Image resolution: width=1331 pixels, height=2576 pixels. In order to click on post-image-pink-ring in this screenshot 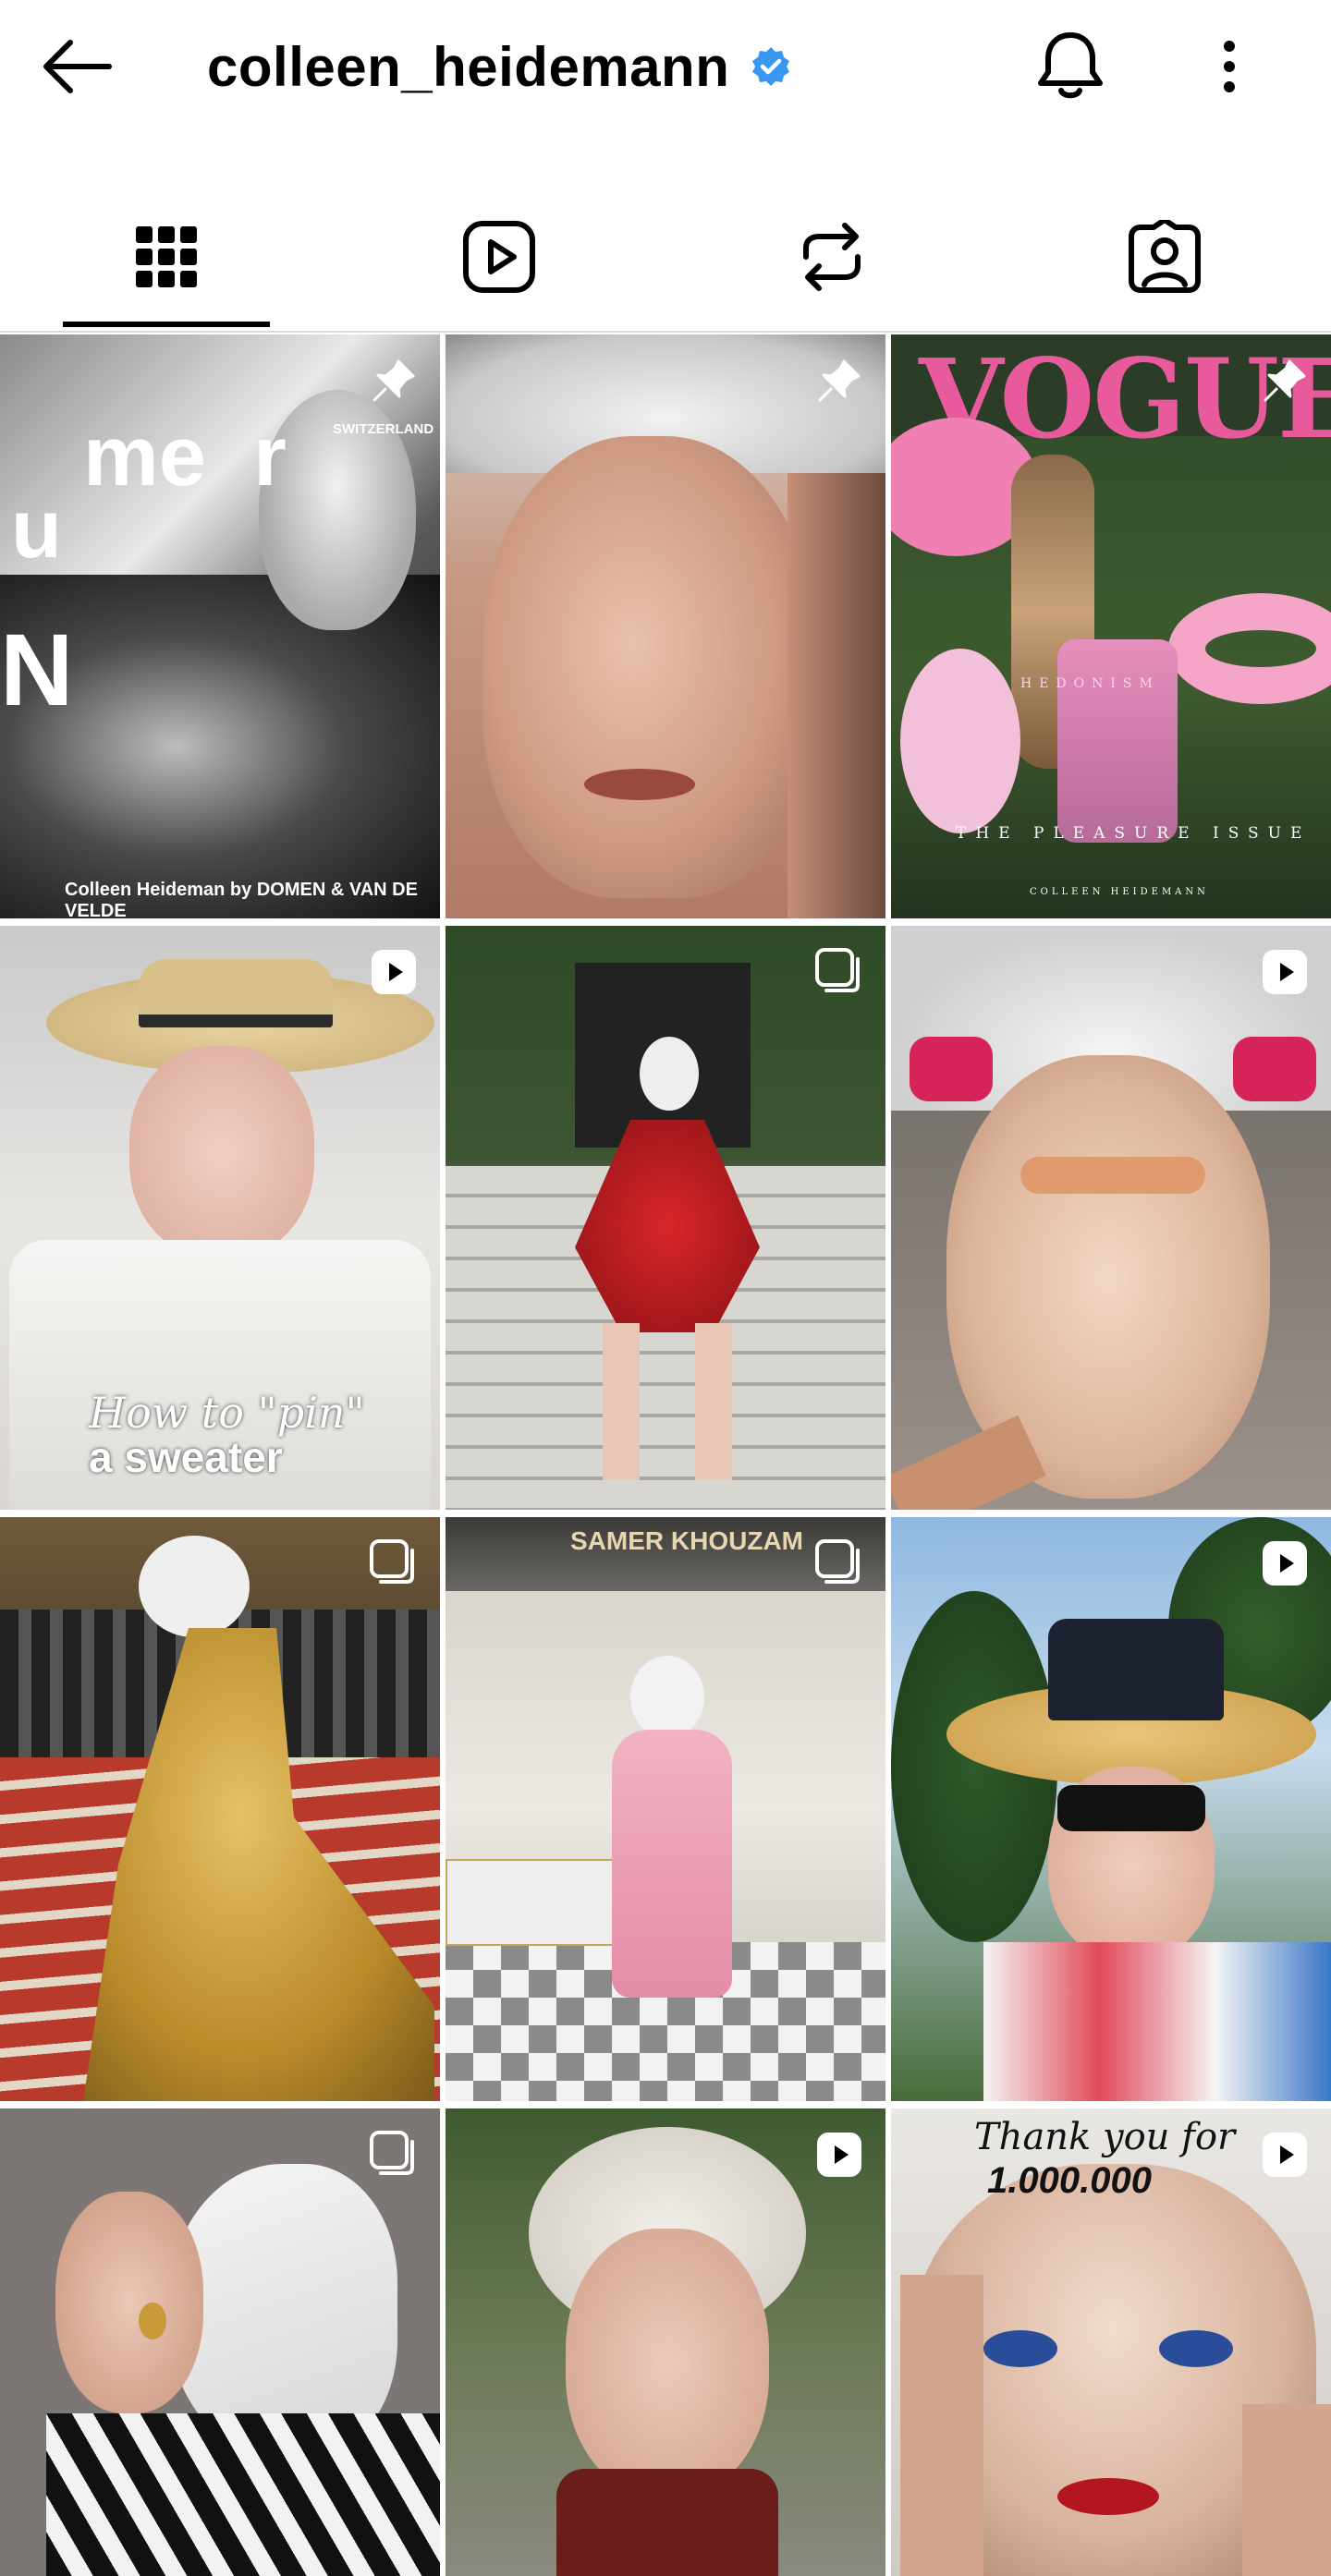, I will do `click(960, 741)`.